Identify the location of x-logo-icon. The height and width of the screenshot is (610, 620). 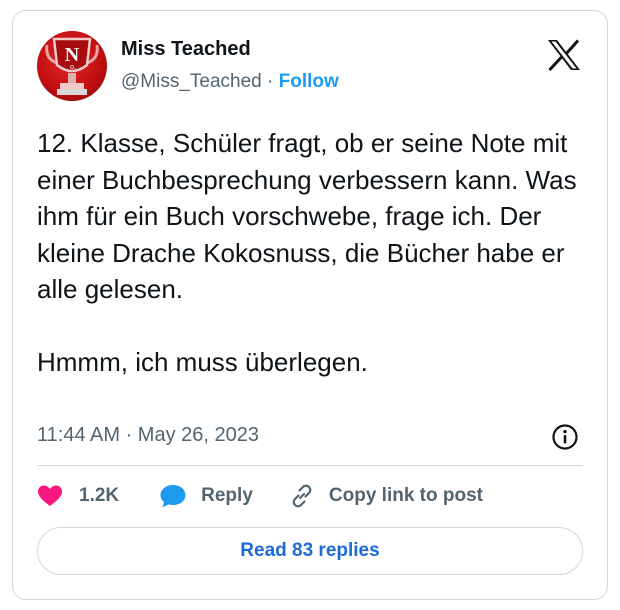
(564, 55).